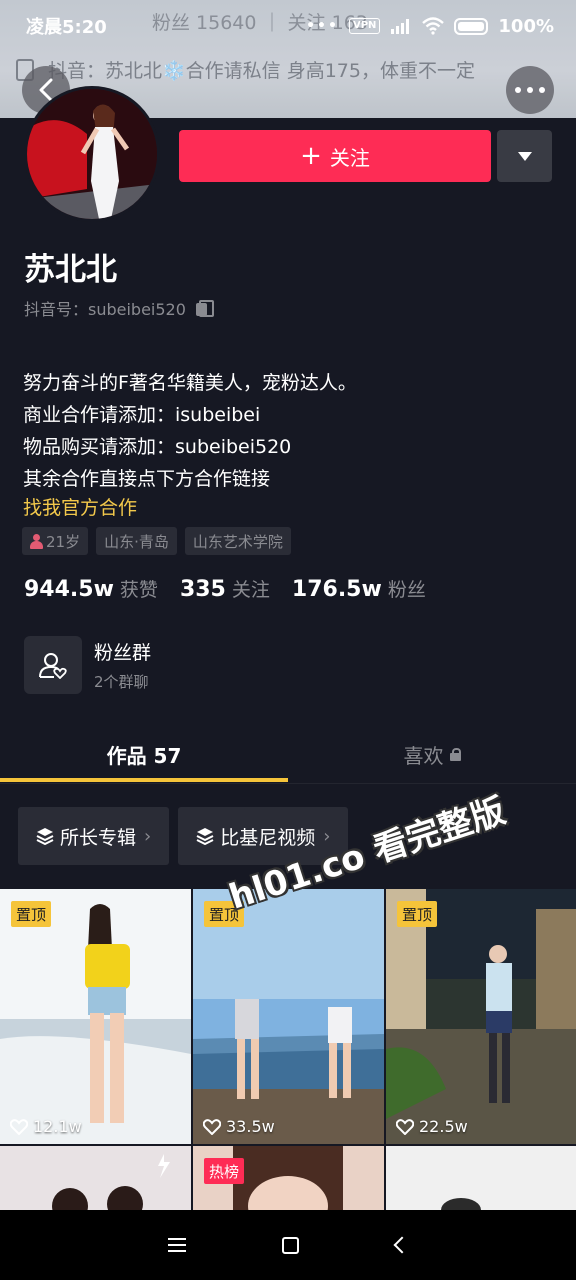 The height and width of the screenshot is (1280, 576). Describe the element at coordinates (400, 26) in the screenshot. I see `signal-icon` at that location.